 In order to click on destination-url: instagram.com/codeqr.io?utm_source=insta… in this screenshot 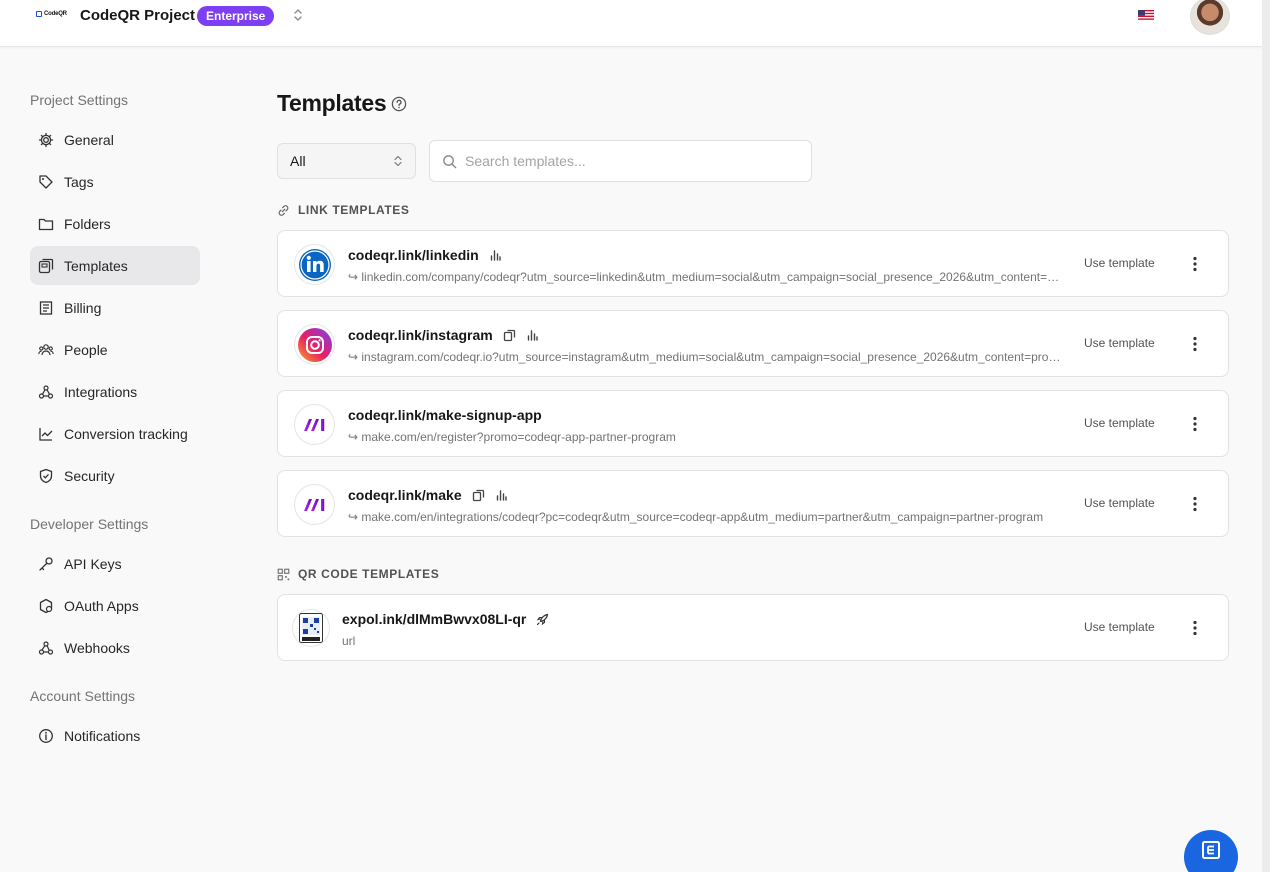, I will do `click(712, 357)`.